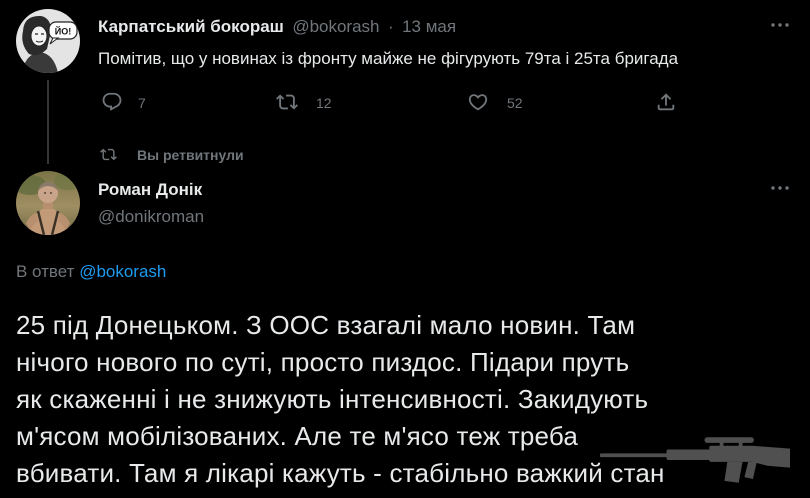 The image size is (810, 498). I want to click on parent-more-button, so click(780, 25).